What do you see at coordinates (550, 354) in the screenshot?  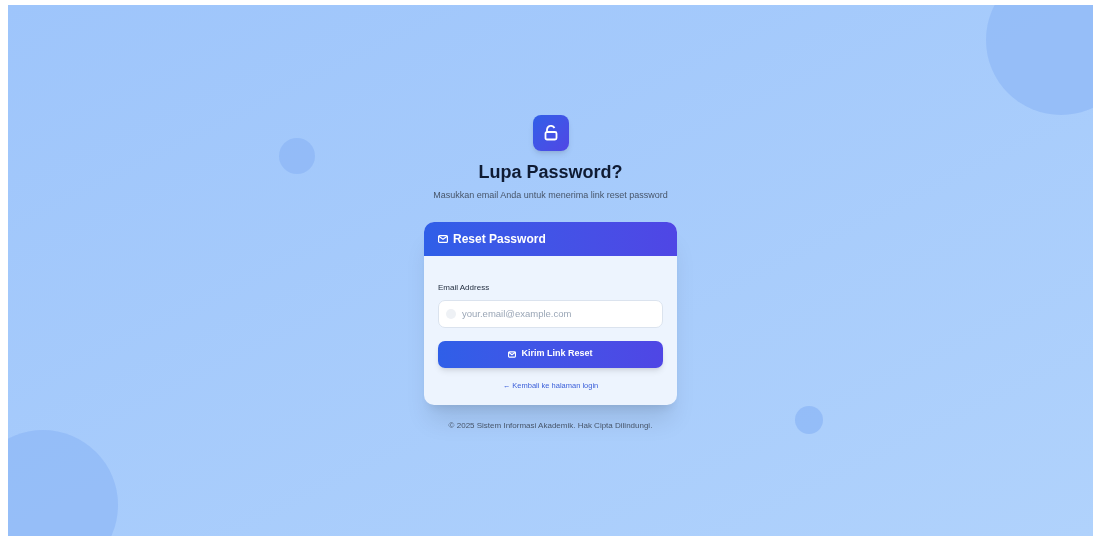 I see `submit-button: Kirim Link Reset` at bounding box center [550, 354].